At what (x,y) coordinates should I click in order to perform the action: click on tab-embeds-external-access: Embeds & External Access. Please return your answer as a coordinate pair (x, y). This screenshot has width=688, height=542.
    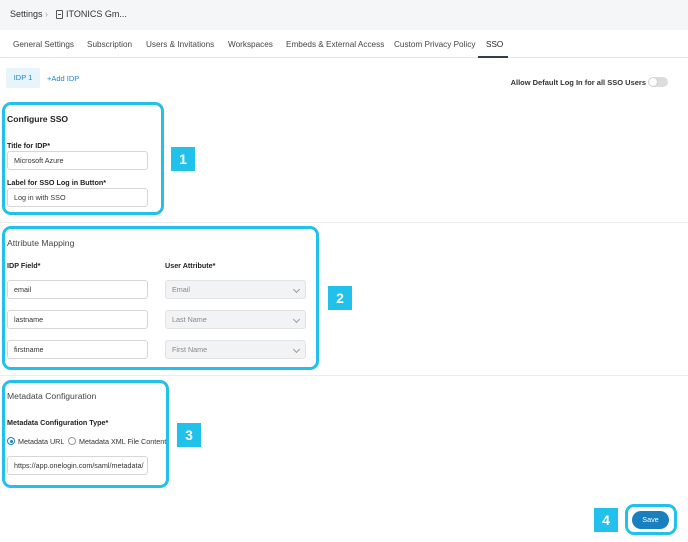
    Looking at the image, I should click on (335, 44).